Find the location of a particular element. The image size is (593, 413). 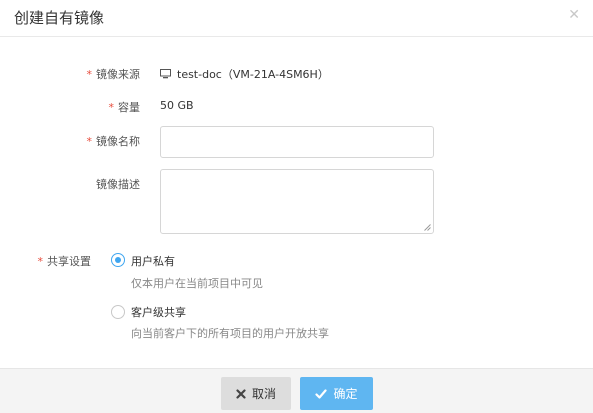

capacity-value: 50 GB is located at coordinates (177, 105).